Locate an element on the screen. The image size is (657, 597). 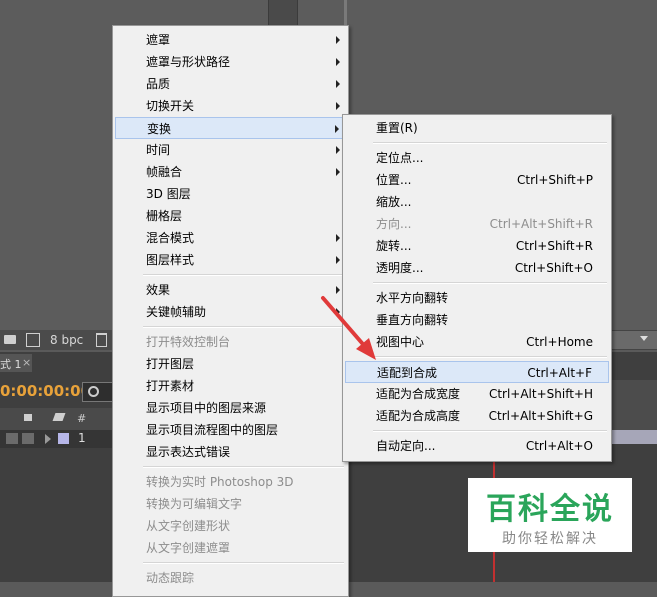
watermark: 百科全说 助你轻松解决 is located at coordinates (550, 515).